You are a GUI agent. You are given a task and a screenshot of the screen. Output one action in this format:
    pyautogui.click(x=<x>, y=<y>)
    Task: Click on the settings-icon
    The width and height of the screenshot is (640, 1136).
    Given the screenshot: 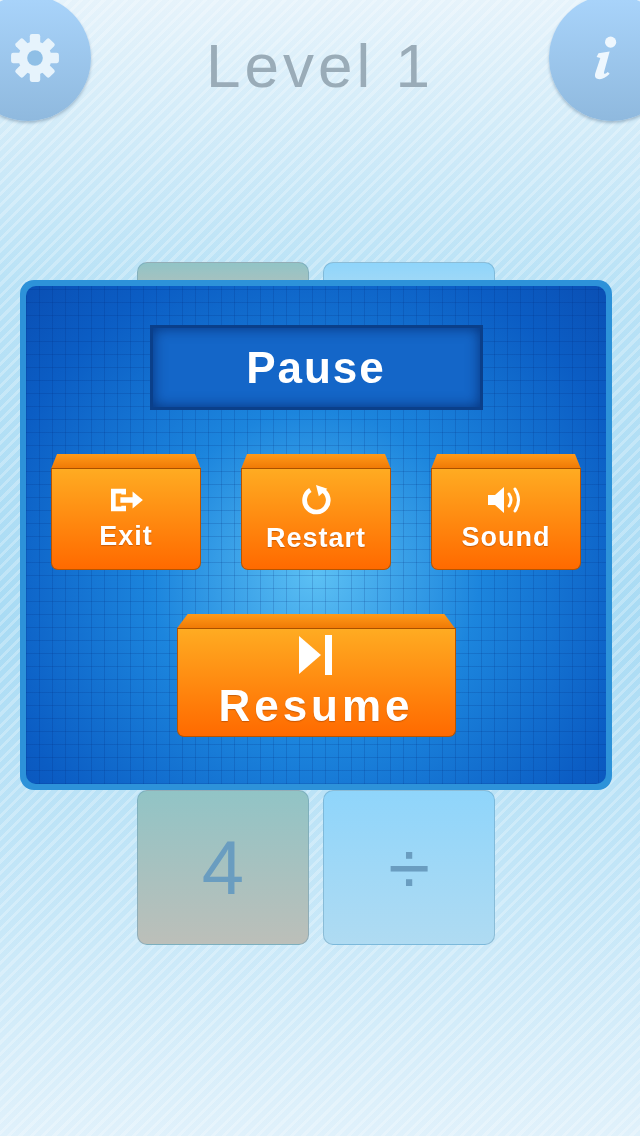 What is the action you would take?
    pyautogui.click(x=35, y=58)
    